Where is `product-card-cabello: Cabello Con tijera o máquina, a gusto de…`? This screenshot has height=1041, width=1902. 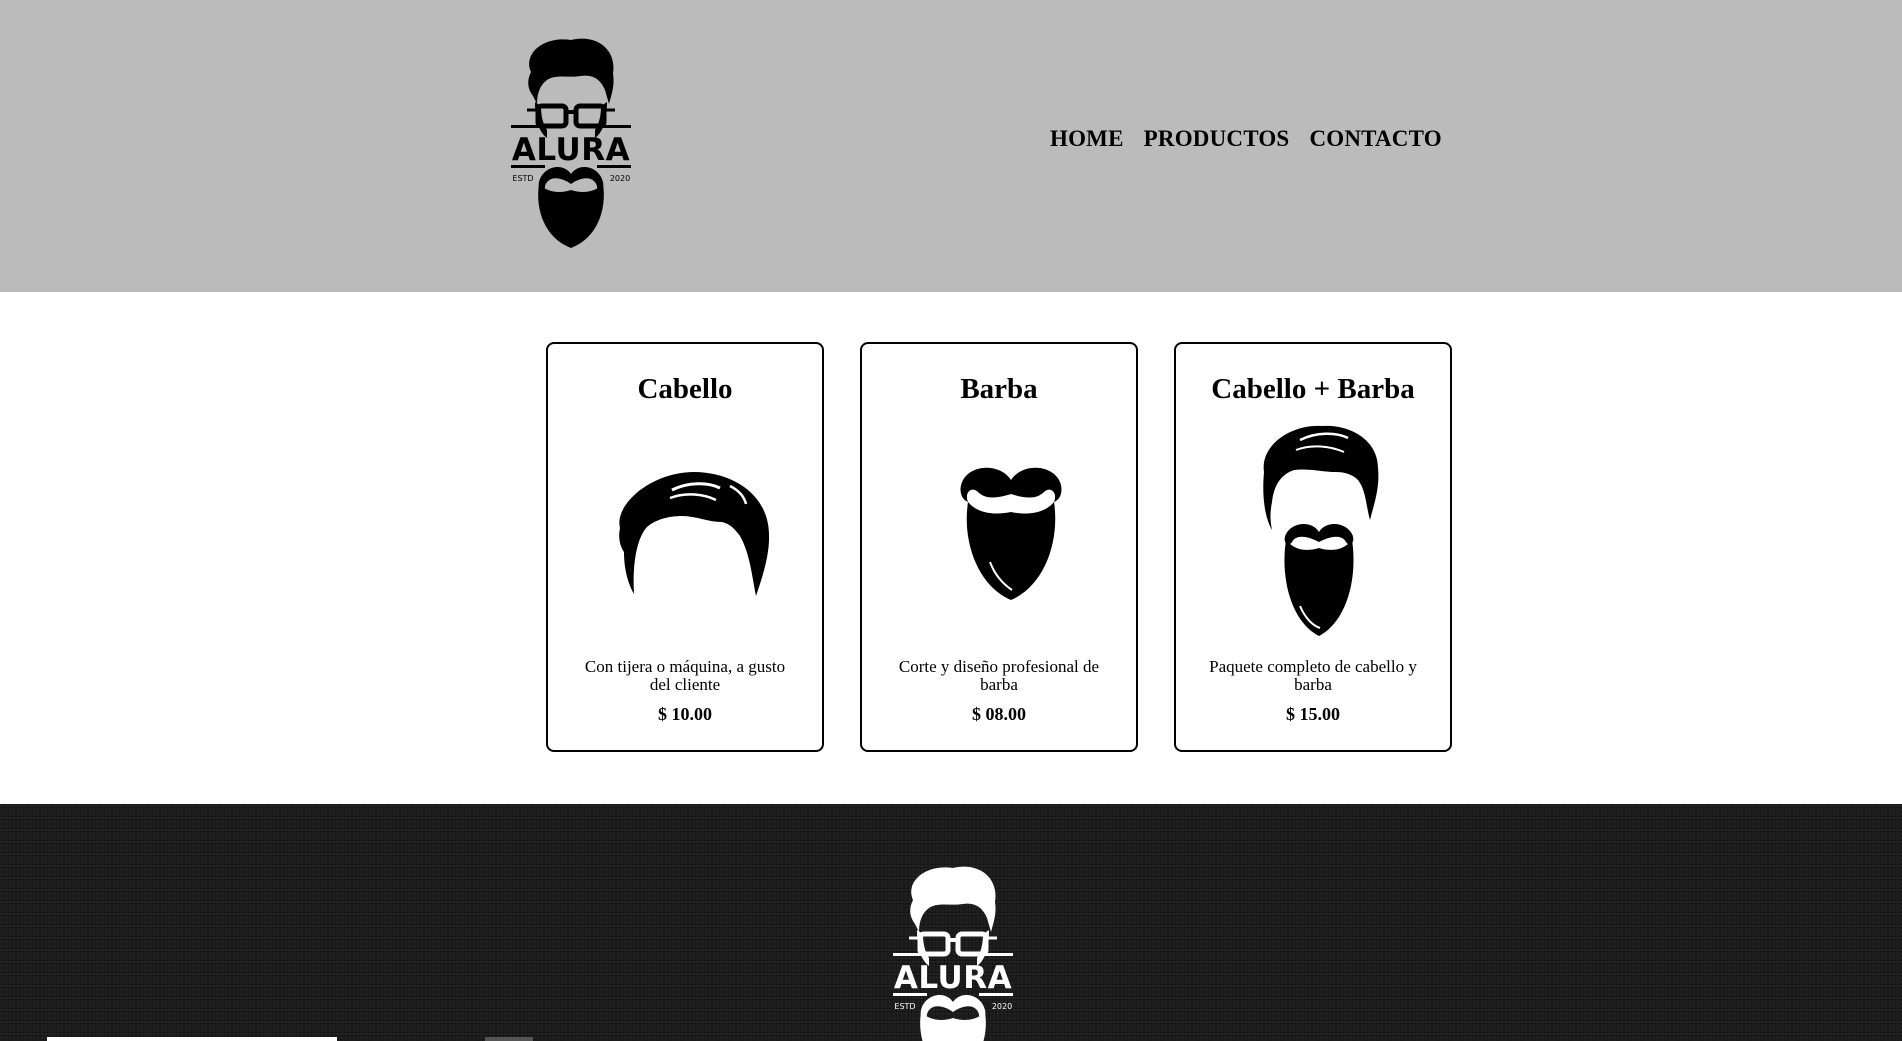 product-card-cabello: Cabello Con tijera o máquina, a gusto de… is located at coordinates (685, 547).